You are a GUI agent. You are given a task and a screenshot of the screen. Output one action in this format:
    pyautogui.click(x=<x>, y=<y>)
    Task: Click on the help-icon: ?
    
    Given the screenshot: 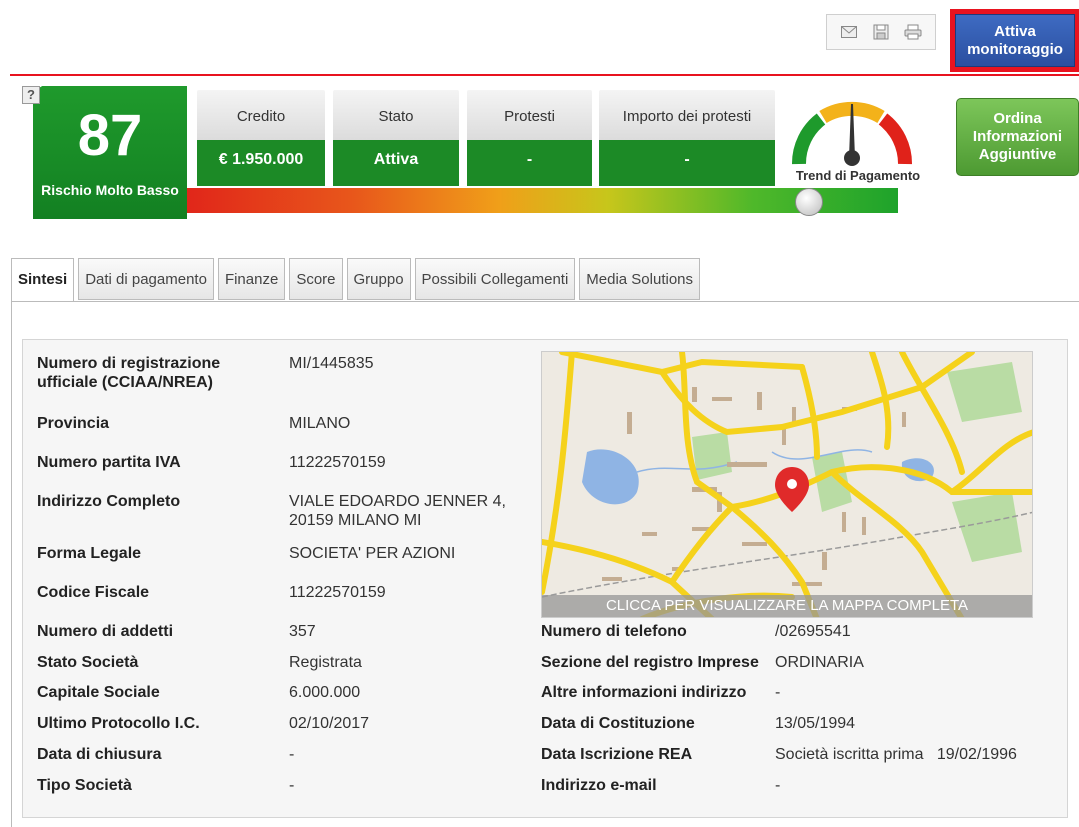 What is the action you would take?
    pyautogui.click(x=31, y=95)
    